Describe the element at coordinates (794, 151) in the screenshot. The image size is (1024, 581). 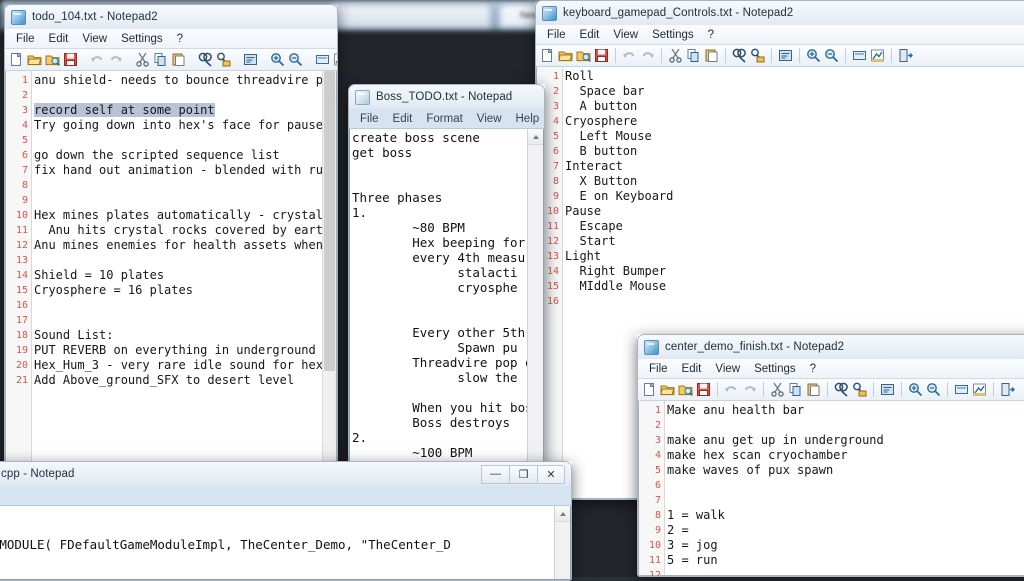
I see `code-line: B button` at that location.